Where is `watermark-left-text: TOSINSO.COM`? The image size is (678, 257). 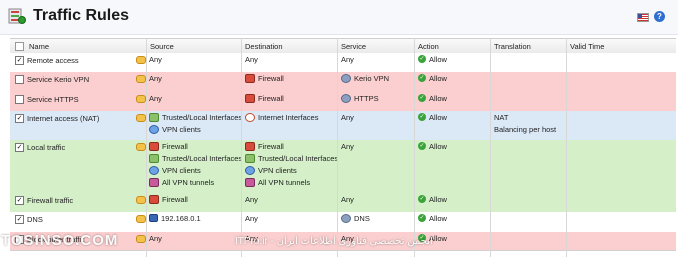 watermark-left-text: TOSINSO.COM is located at coordinates (60, 240).